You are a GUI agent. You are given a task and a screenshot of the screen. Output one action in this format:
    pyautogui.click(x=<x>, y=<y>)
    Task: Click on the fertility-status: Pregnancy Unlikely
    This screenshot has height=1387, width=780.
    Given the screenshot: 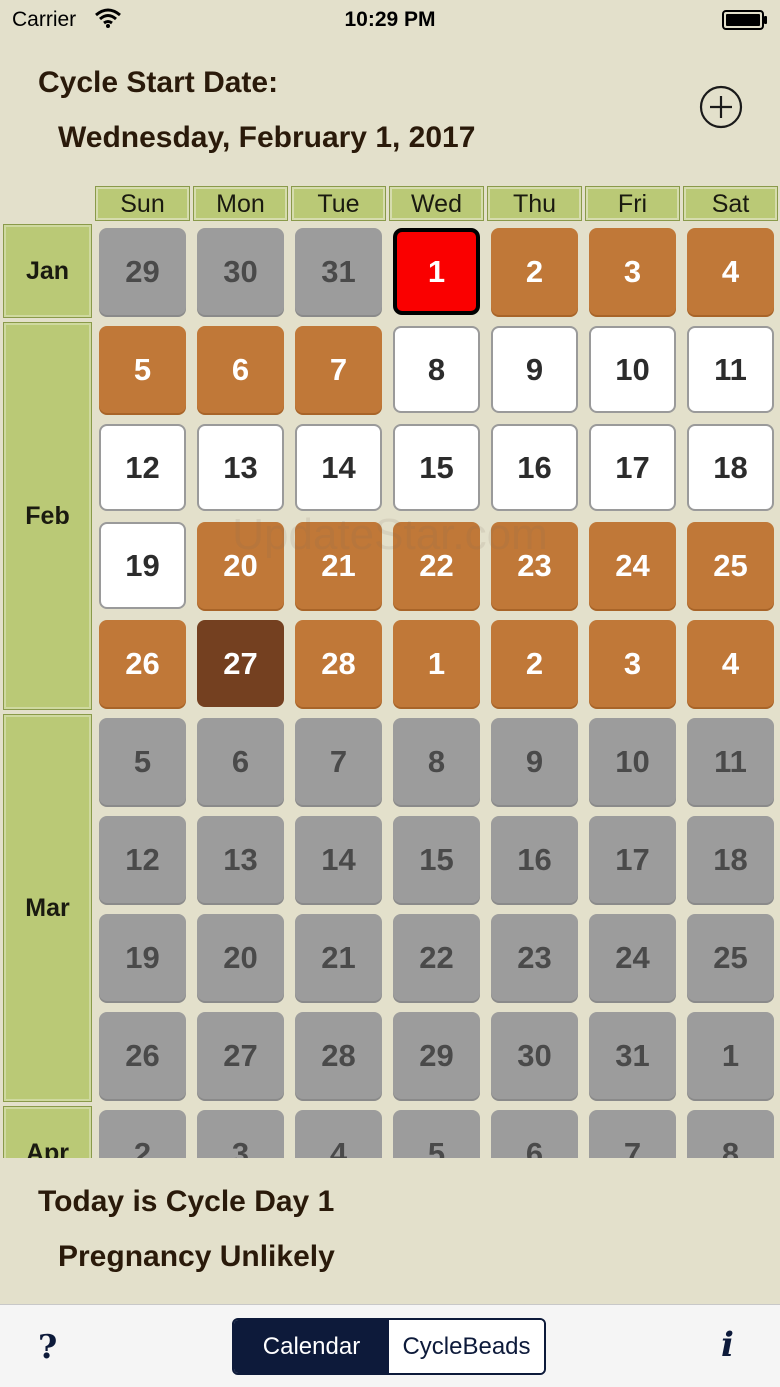 What is the action you would take?
    pyautogui.click(x=196, y=1256)
    